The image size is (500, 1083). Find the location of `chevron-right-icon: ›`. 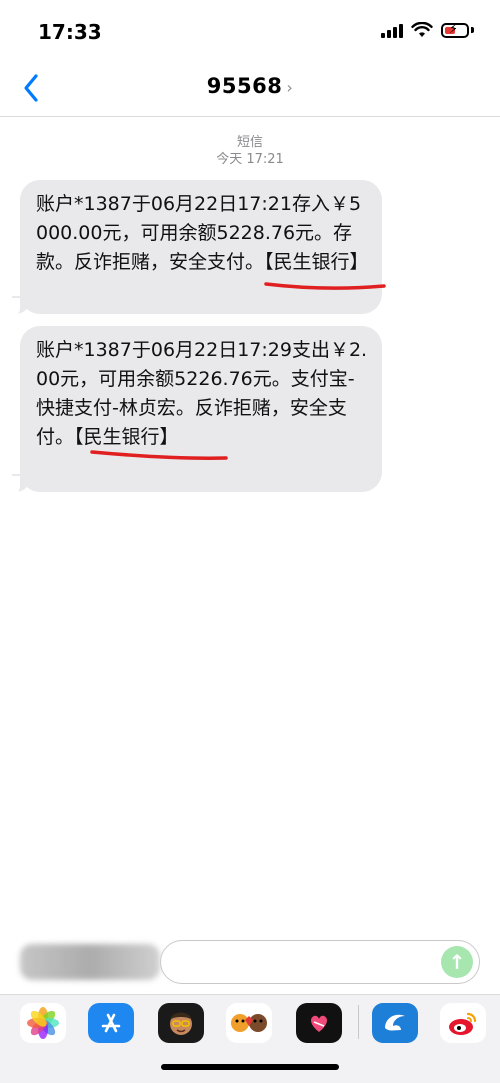

chevron-right-icon: › is located at coordinates (290, 87).